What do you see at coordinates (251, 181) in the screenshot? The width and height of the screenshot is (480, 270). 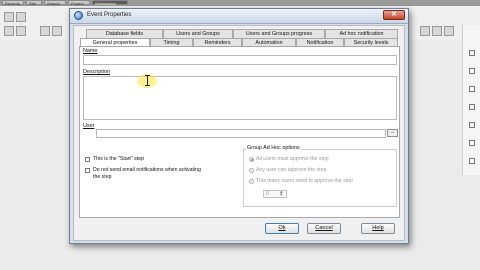 I see `radio-this-many-users` at bounding box center [251, 181].